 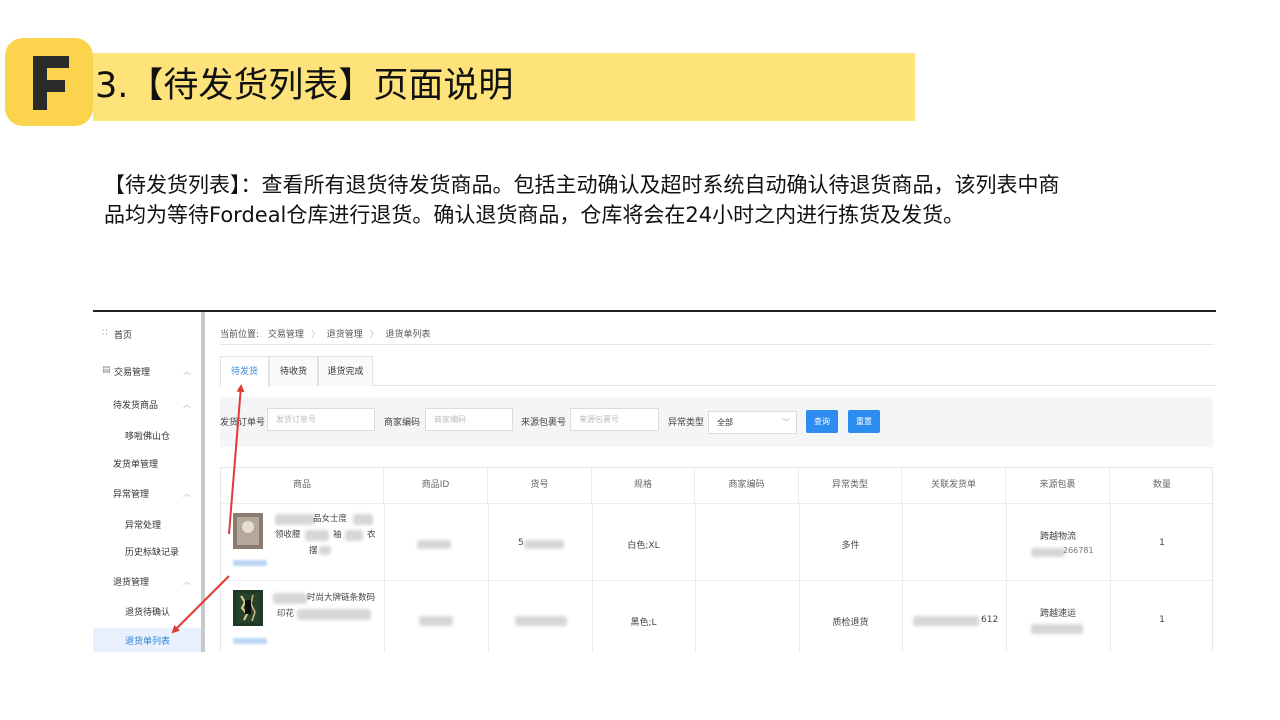 I want to click on sidebar-item-return-mgmt: 退货管理, so click(x=131, y=581).